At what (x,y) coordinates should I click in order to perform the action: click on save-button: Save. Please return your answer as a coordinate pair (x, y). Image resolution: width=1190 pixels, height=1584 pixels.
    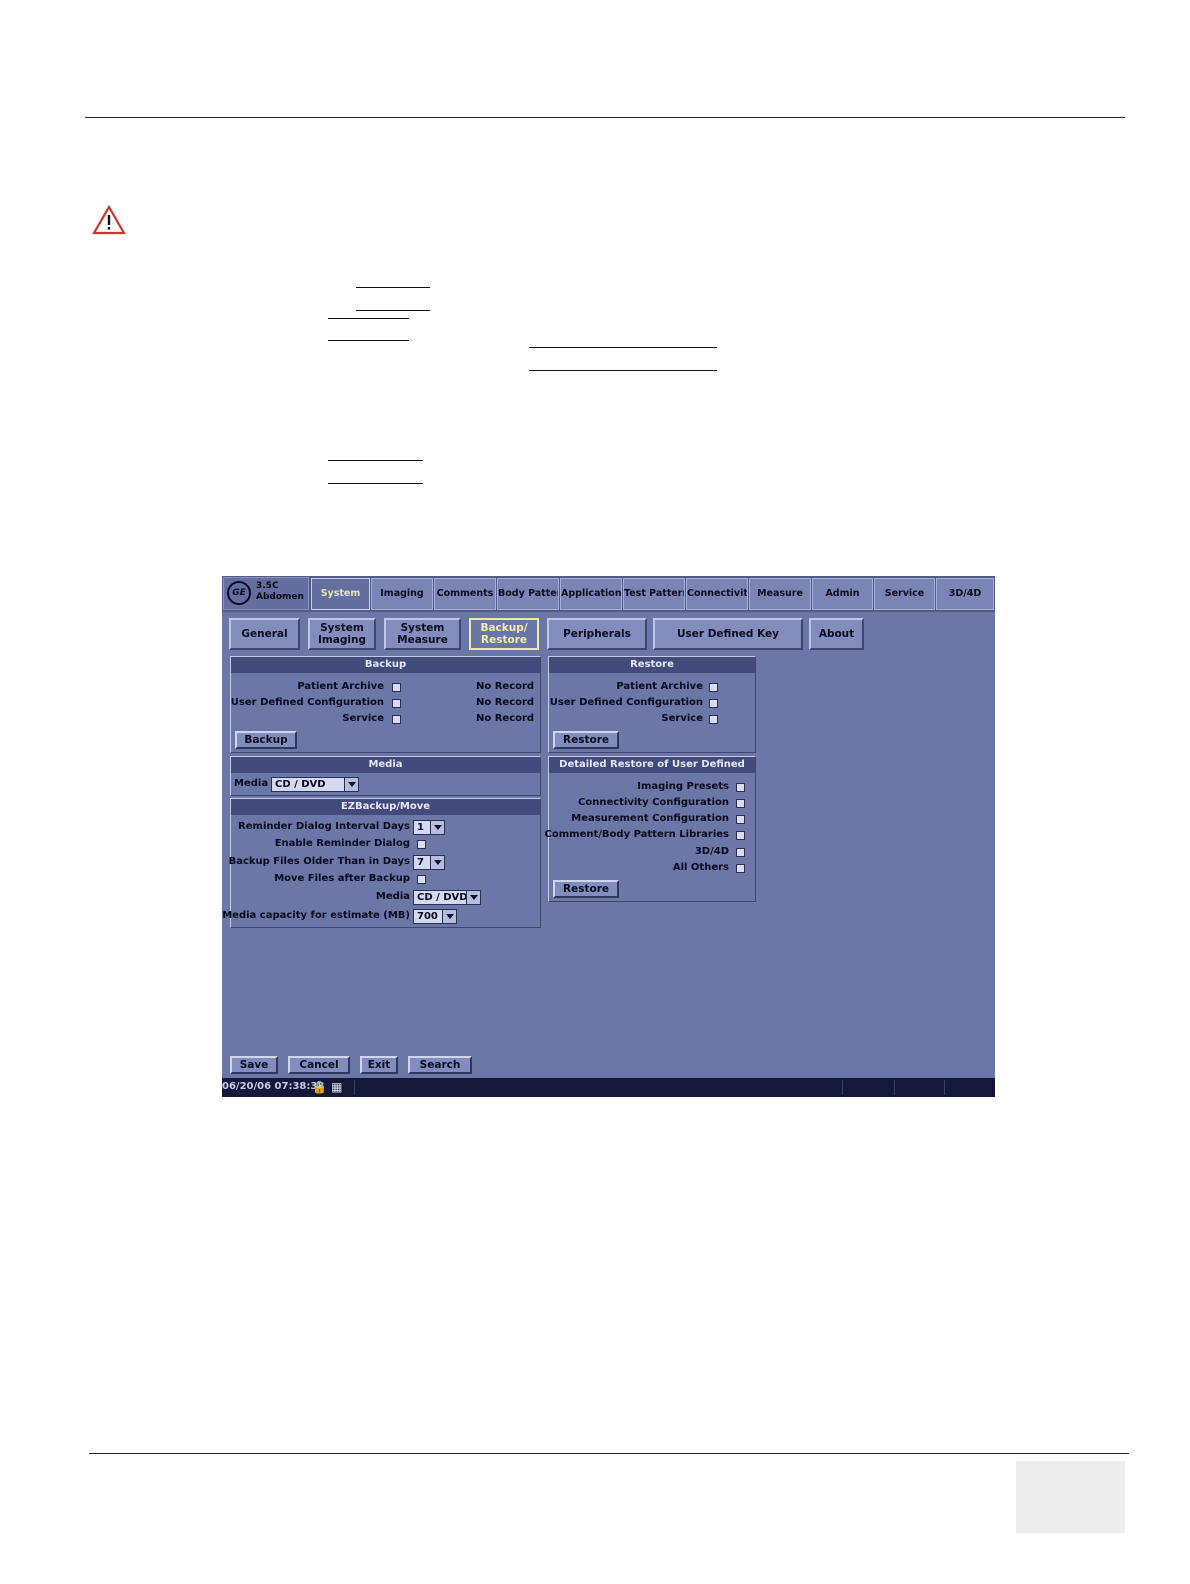
    Looking at the image, I should click on (254, 1065).